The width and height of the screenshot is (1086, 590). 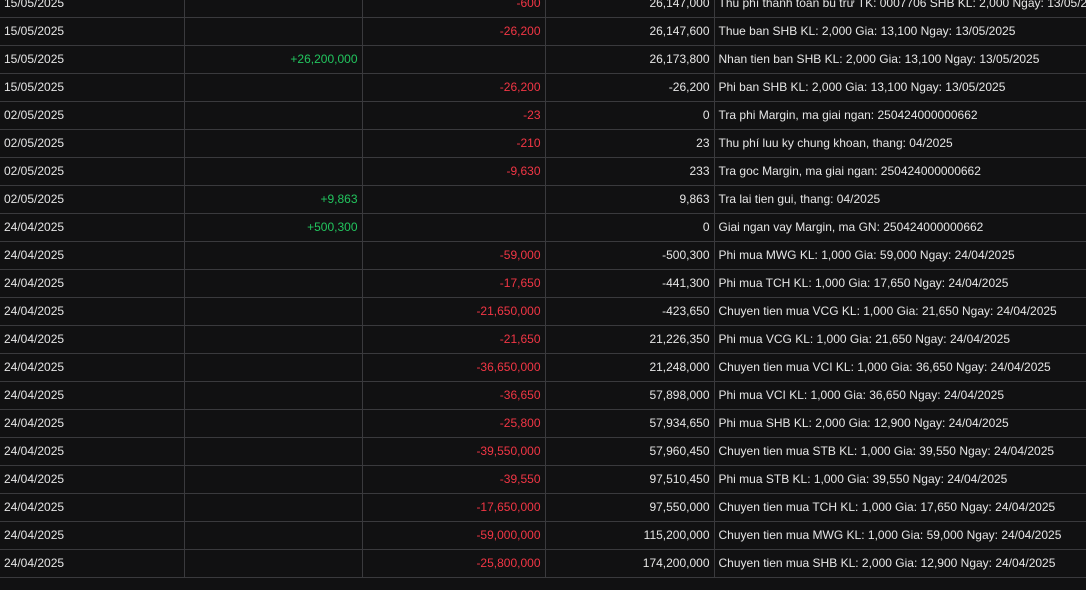 I want to click on balance-cell: 23, so click(x=630, y=143).